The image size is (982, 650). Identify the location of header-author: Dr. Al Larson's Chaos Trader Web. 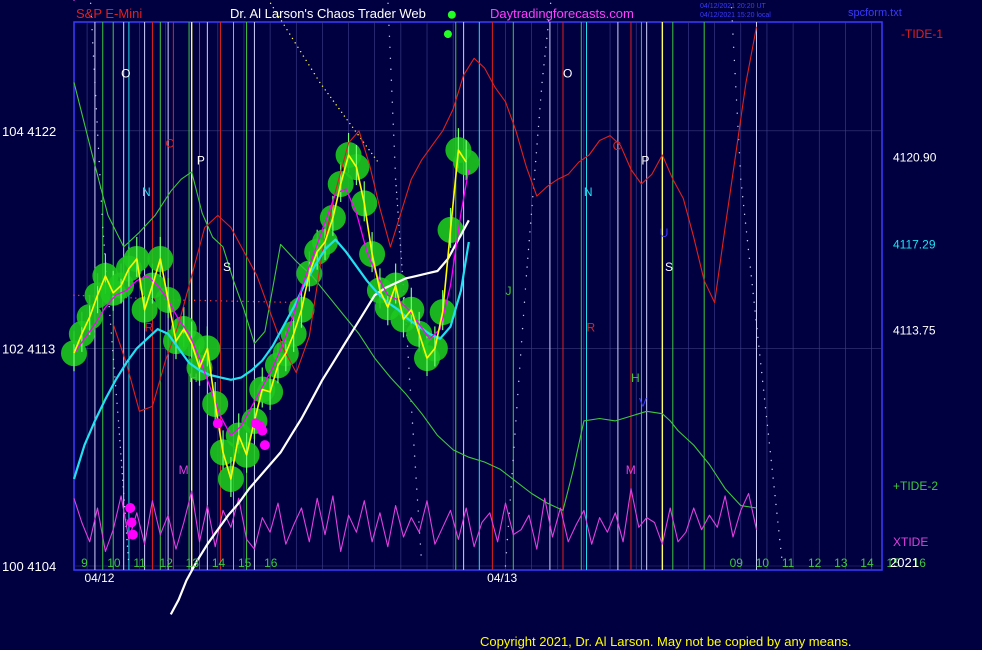
(328, 13).